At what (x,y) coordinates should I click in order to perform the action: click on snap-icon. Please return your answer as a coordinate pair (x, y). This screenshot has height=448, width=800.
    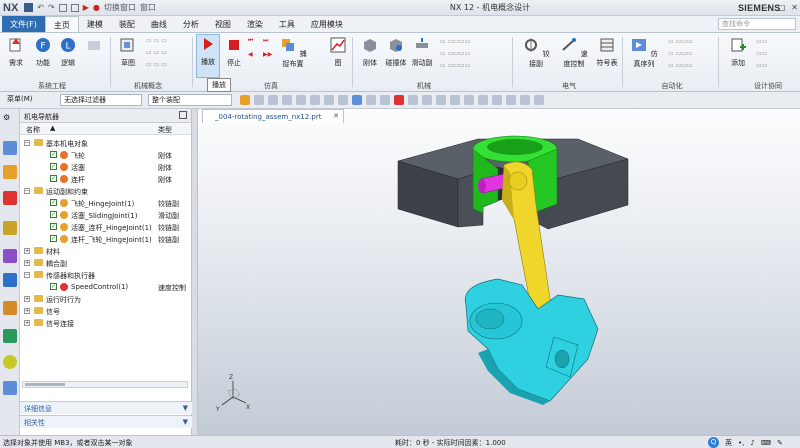
    Looking at the image, I should click on (259, 100).